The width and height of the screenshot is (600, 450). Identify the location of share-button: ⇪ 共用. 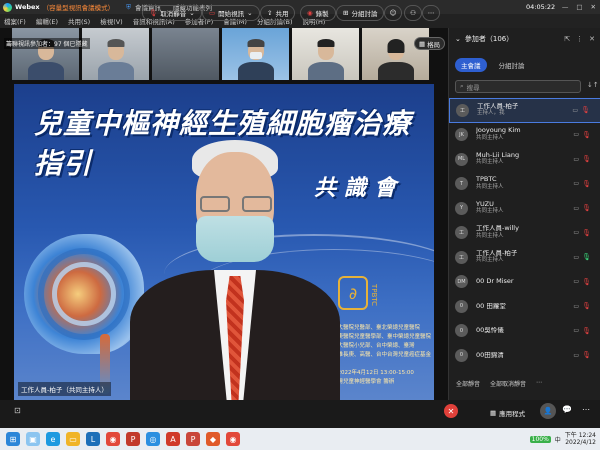
(278, 13).